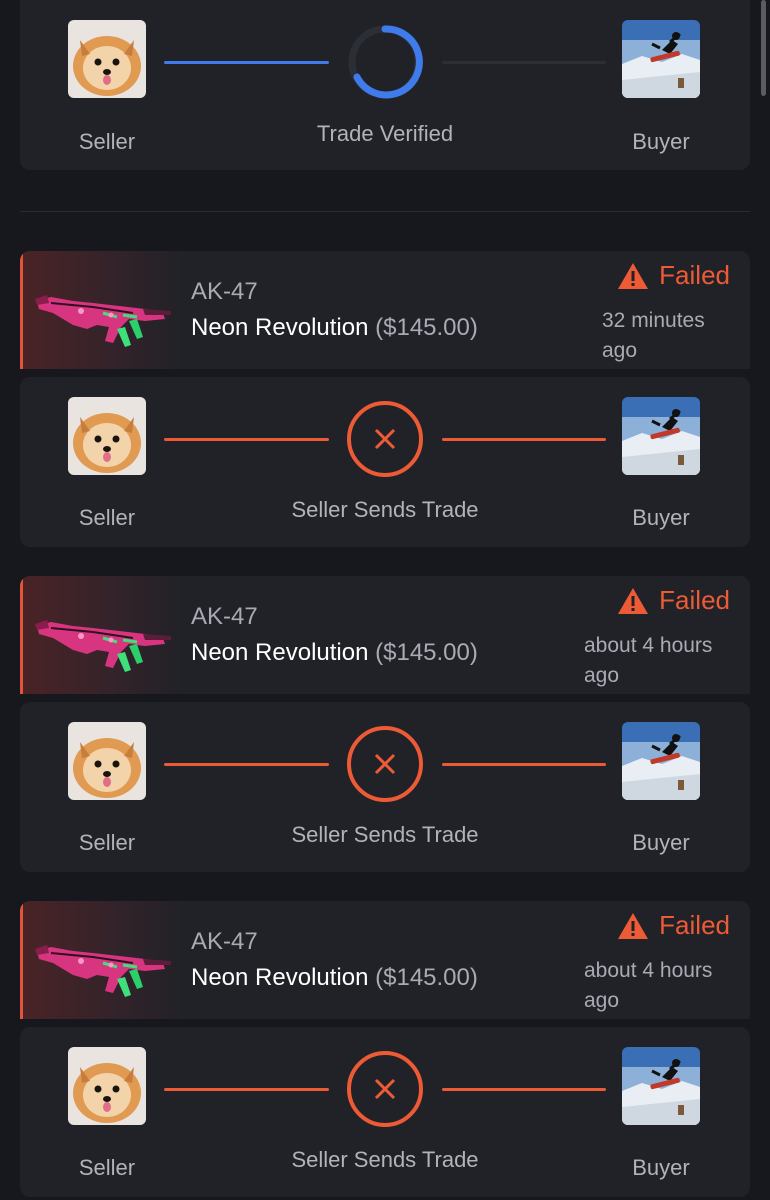  Describe the element at coordinates (653, 335) in the screenshot. I see `timestamp: 32 minutes ago` at that location.